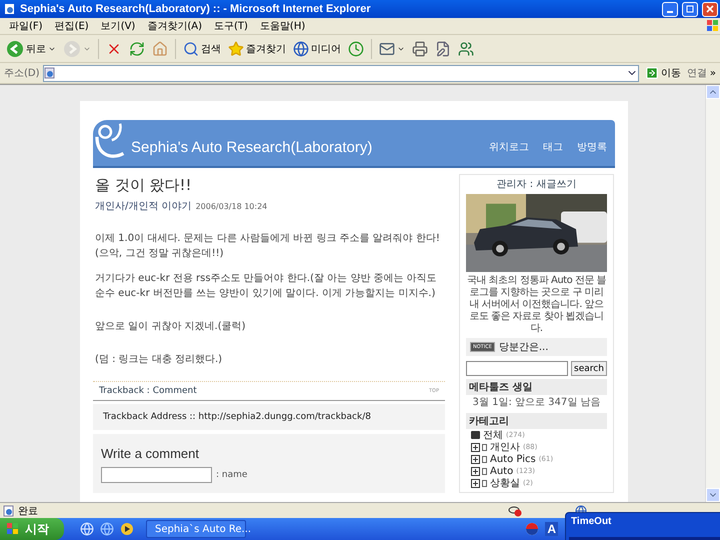 This screenshot has height=540, width=720. Describe the element at coordinates (236, 48) in the screenshot. I see `star-icon` at that location.